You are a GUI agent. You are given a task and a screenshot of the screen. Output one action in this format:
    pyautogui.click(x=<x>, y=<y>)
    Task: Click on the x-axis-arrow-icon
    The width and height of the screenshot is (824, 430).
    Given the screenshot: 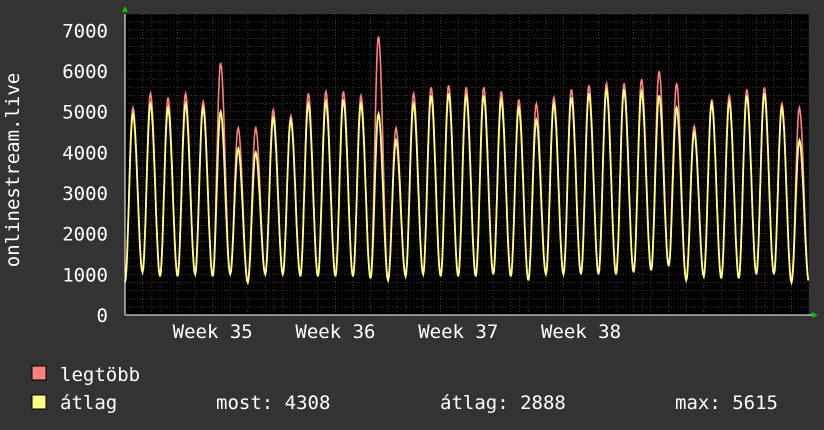 What is the action you would take?
    pyautogui.click(x=815, y=315)
    